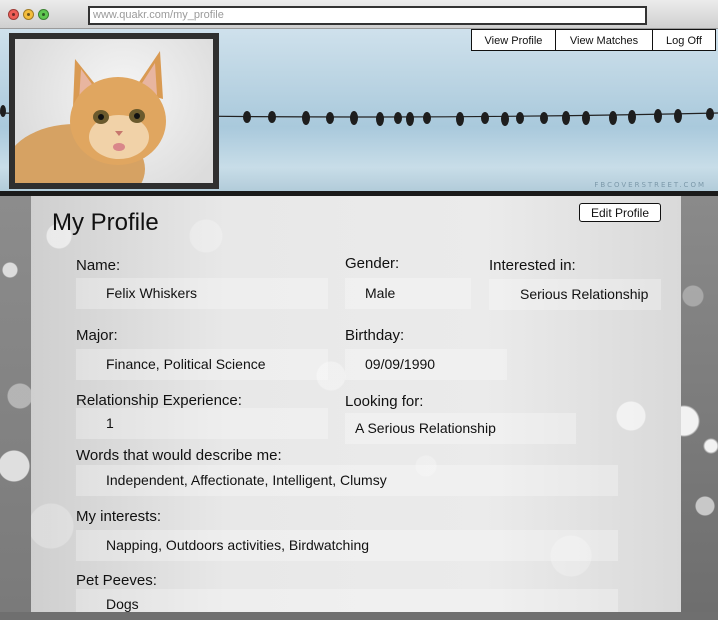  What do you see at coordinates (119, 516) in the screenshot?
I see `interests-label: My interests:` at bounding box center [119, 516].